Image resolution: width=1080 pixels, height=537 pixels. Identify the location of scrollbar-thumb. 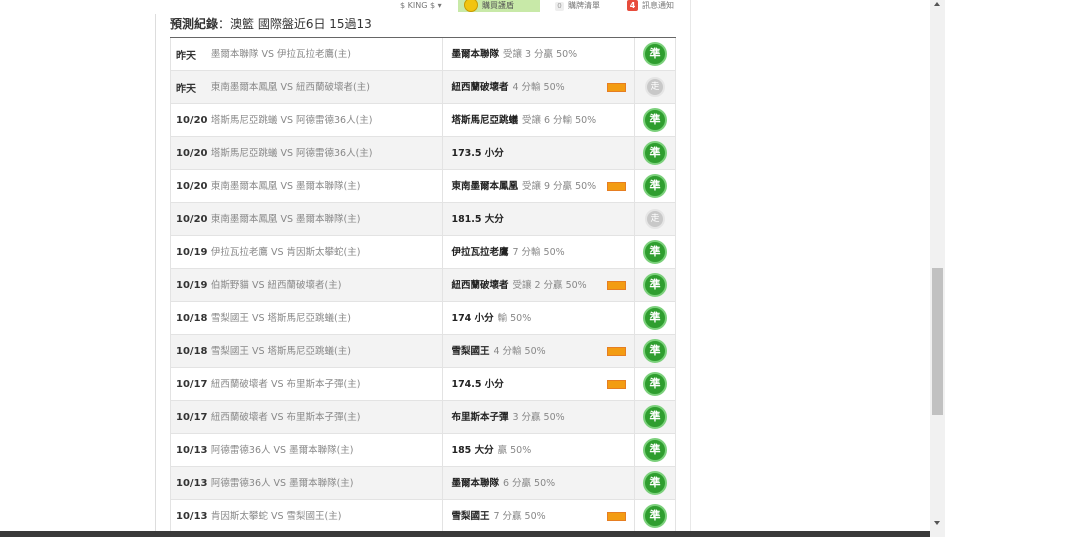
(937, 341).